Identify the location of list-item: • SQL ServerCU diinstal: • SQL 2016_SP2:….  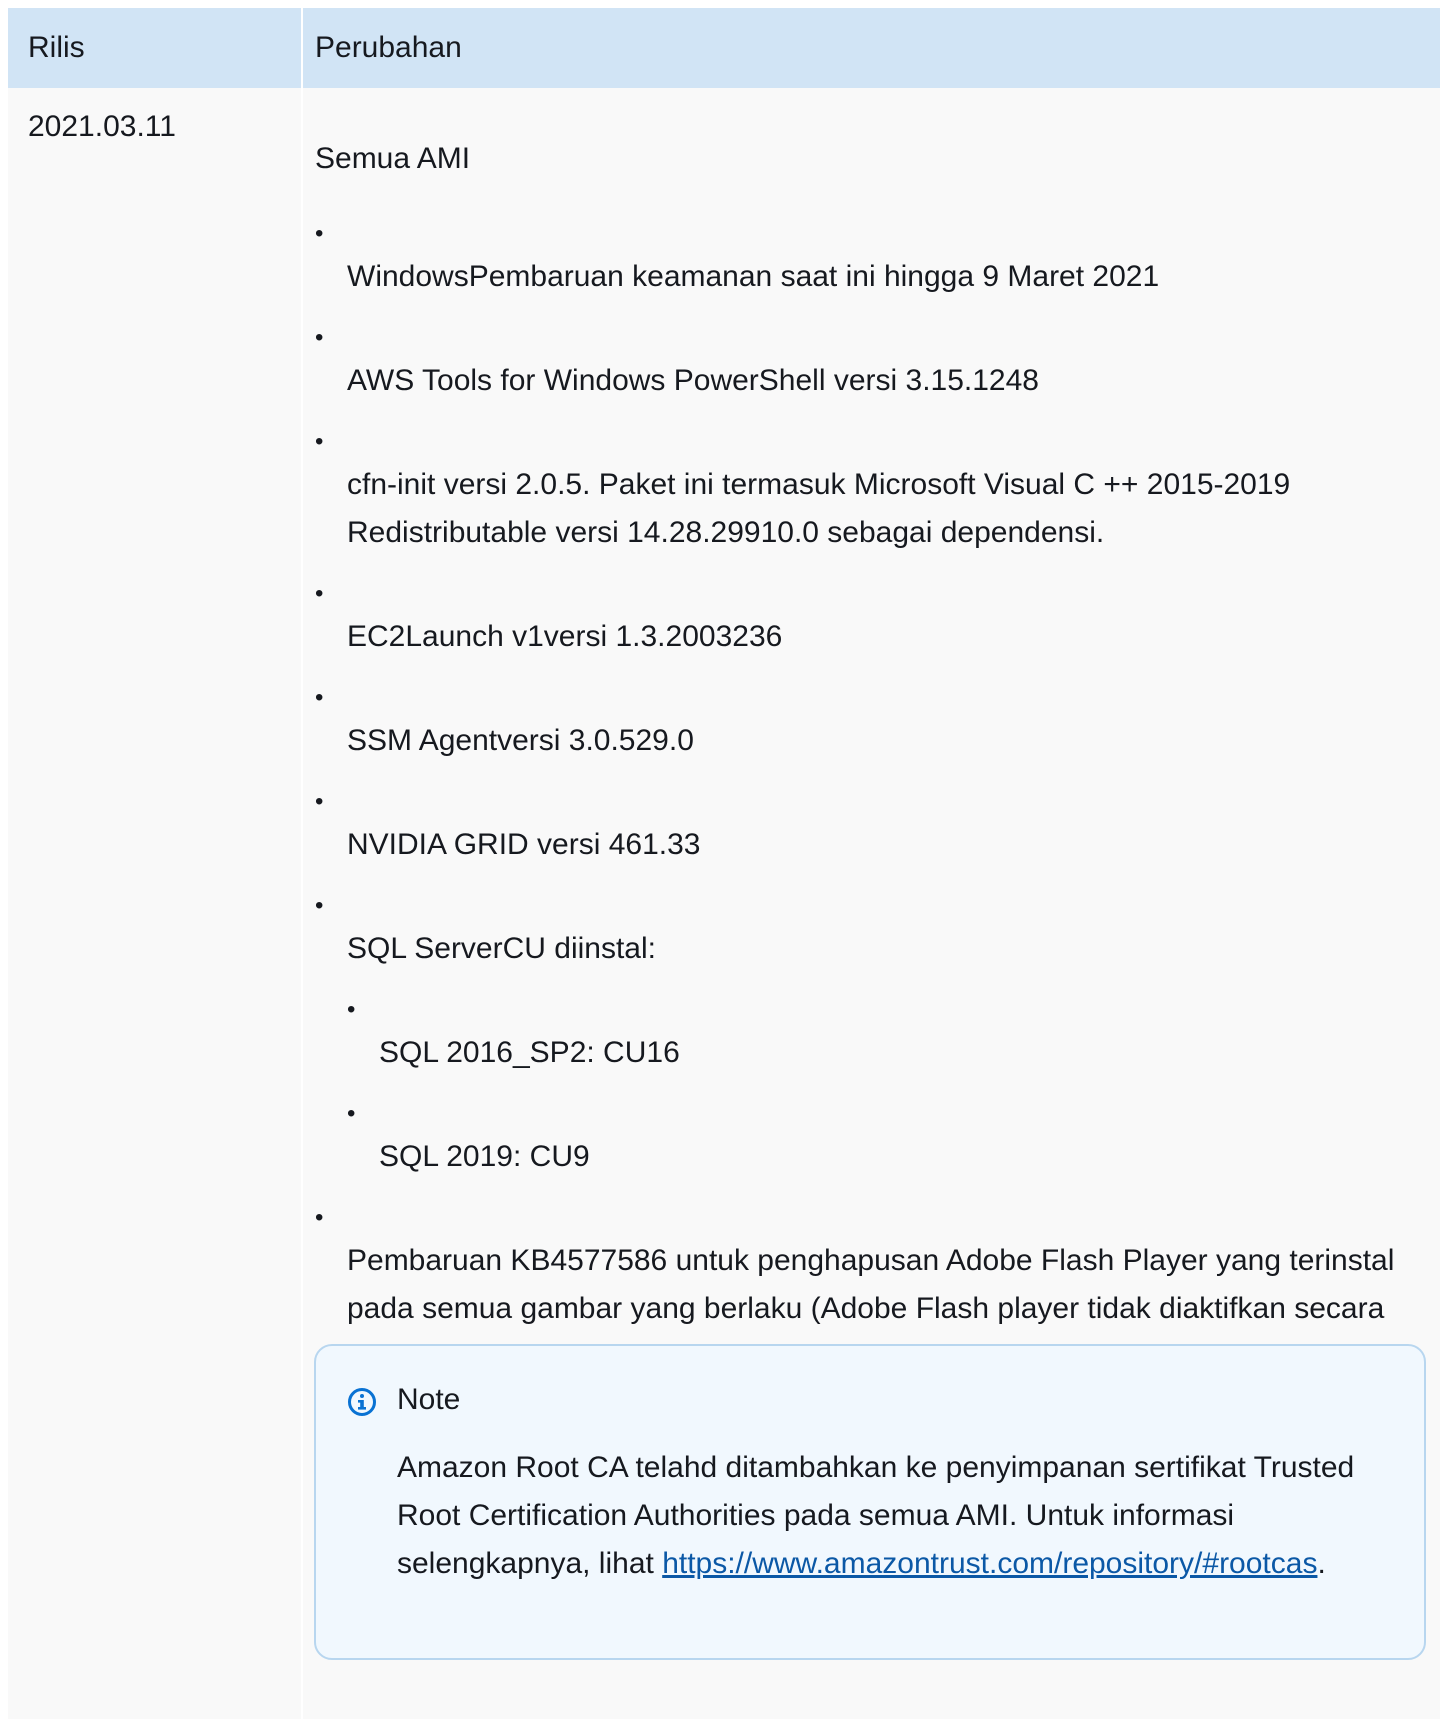
(865, 1034).